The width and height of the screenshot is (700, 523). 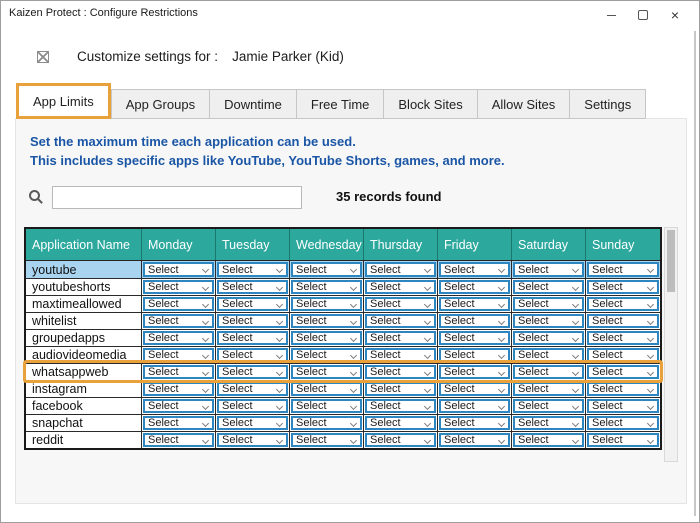 I want to click on app-name-cell: audiovideomedia, so click(x=84, y=355).